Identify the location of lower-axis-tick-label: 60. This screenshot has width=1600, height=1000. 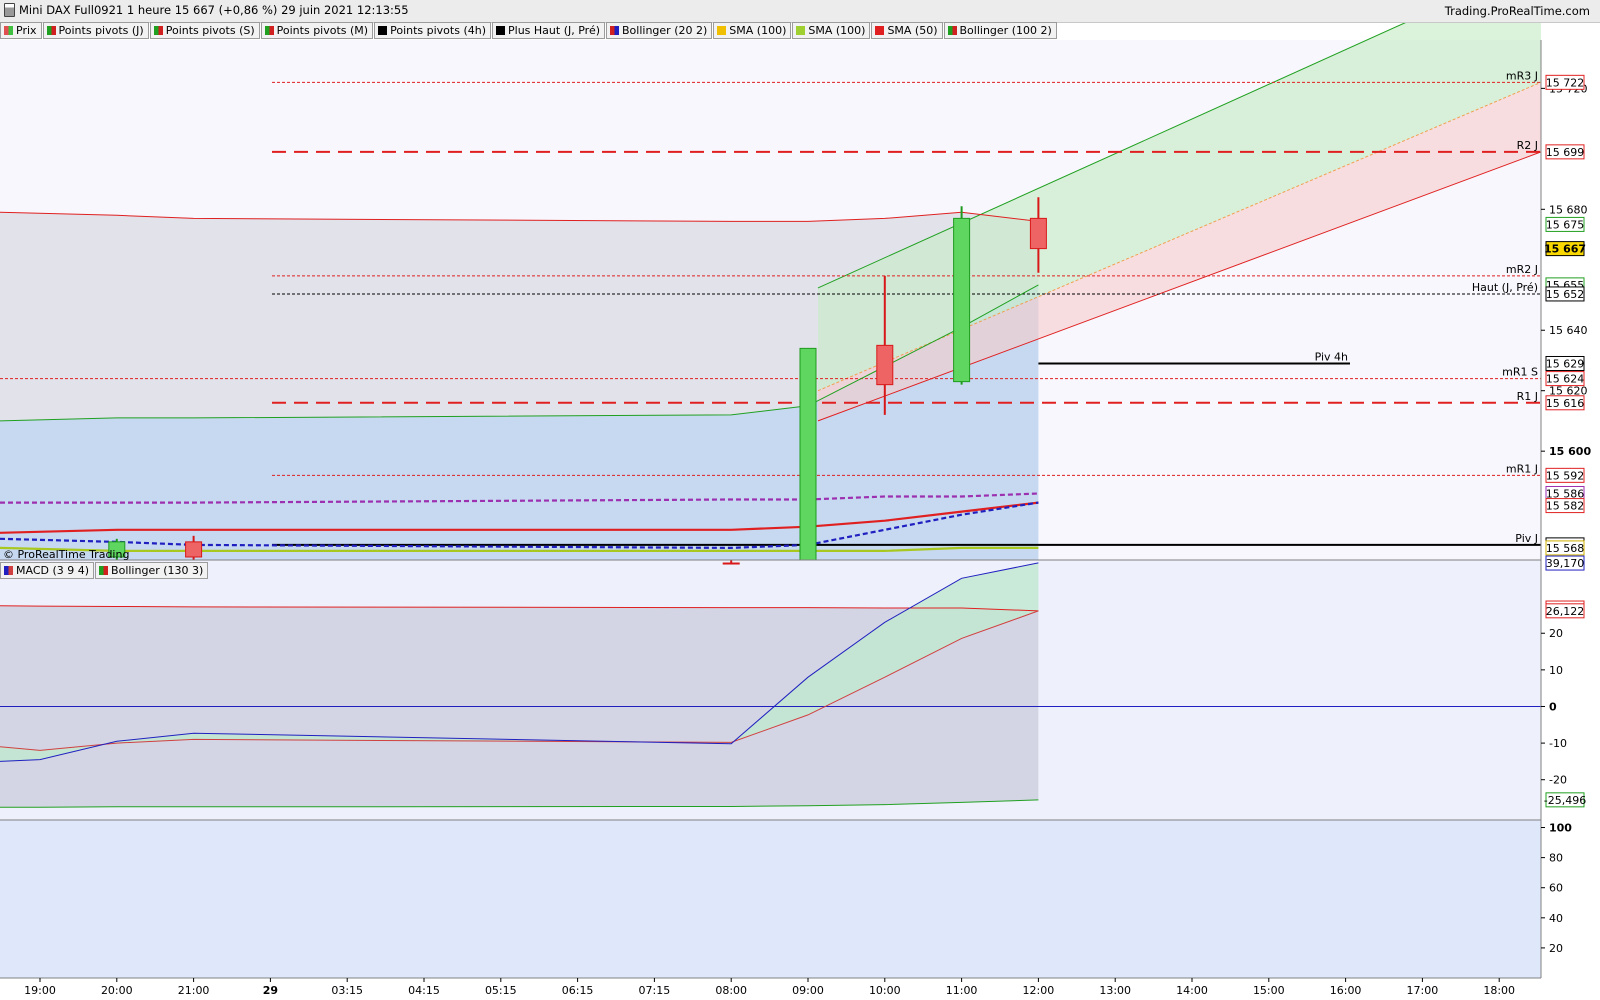
(1556, 888).